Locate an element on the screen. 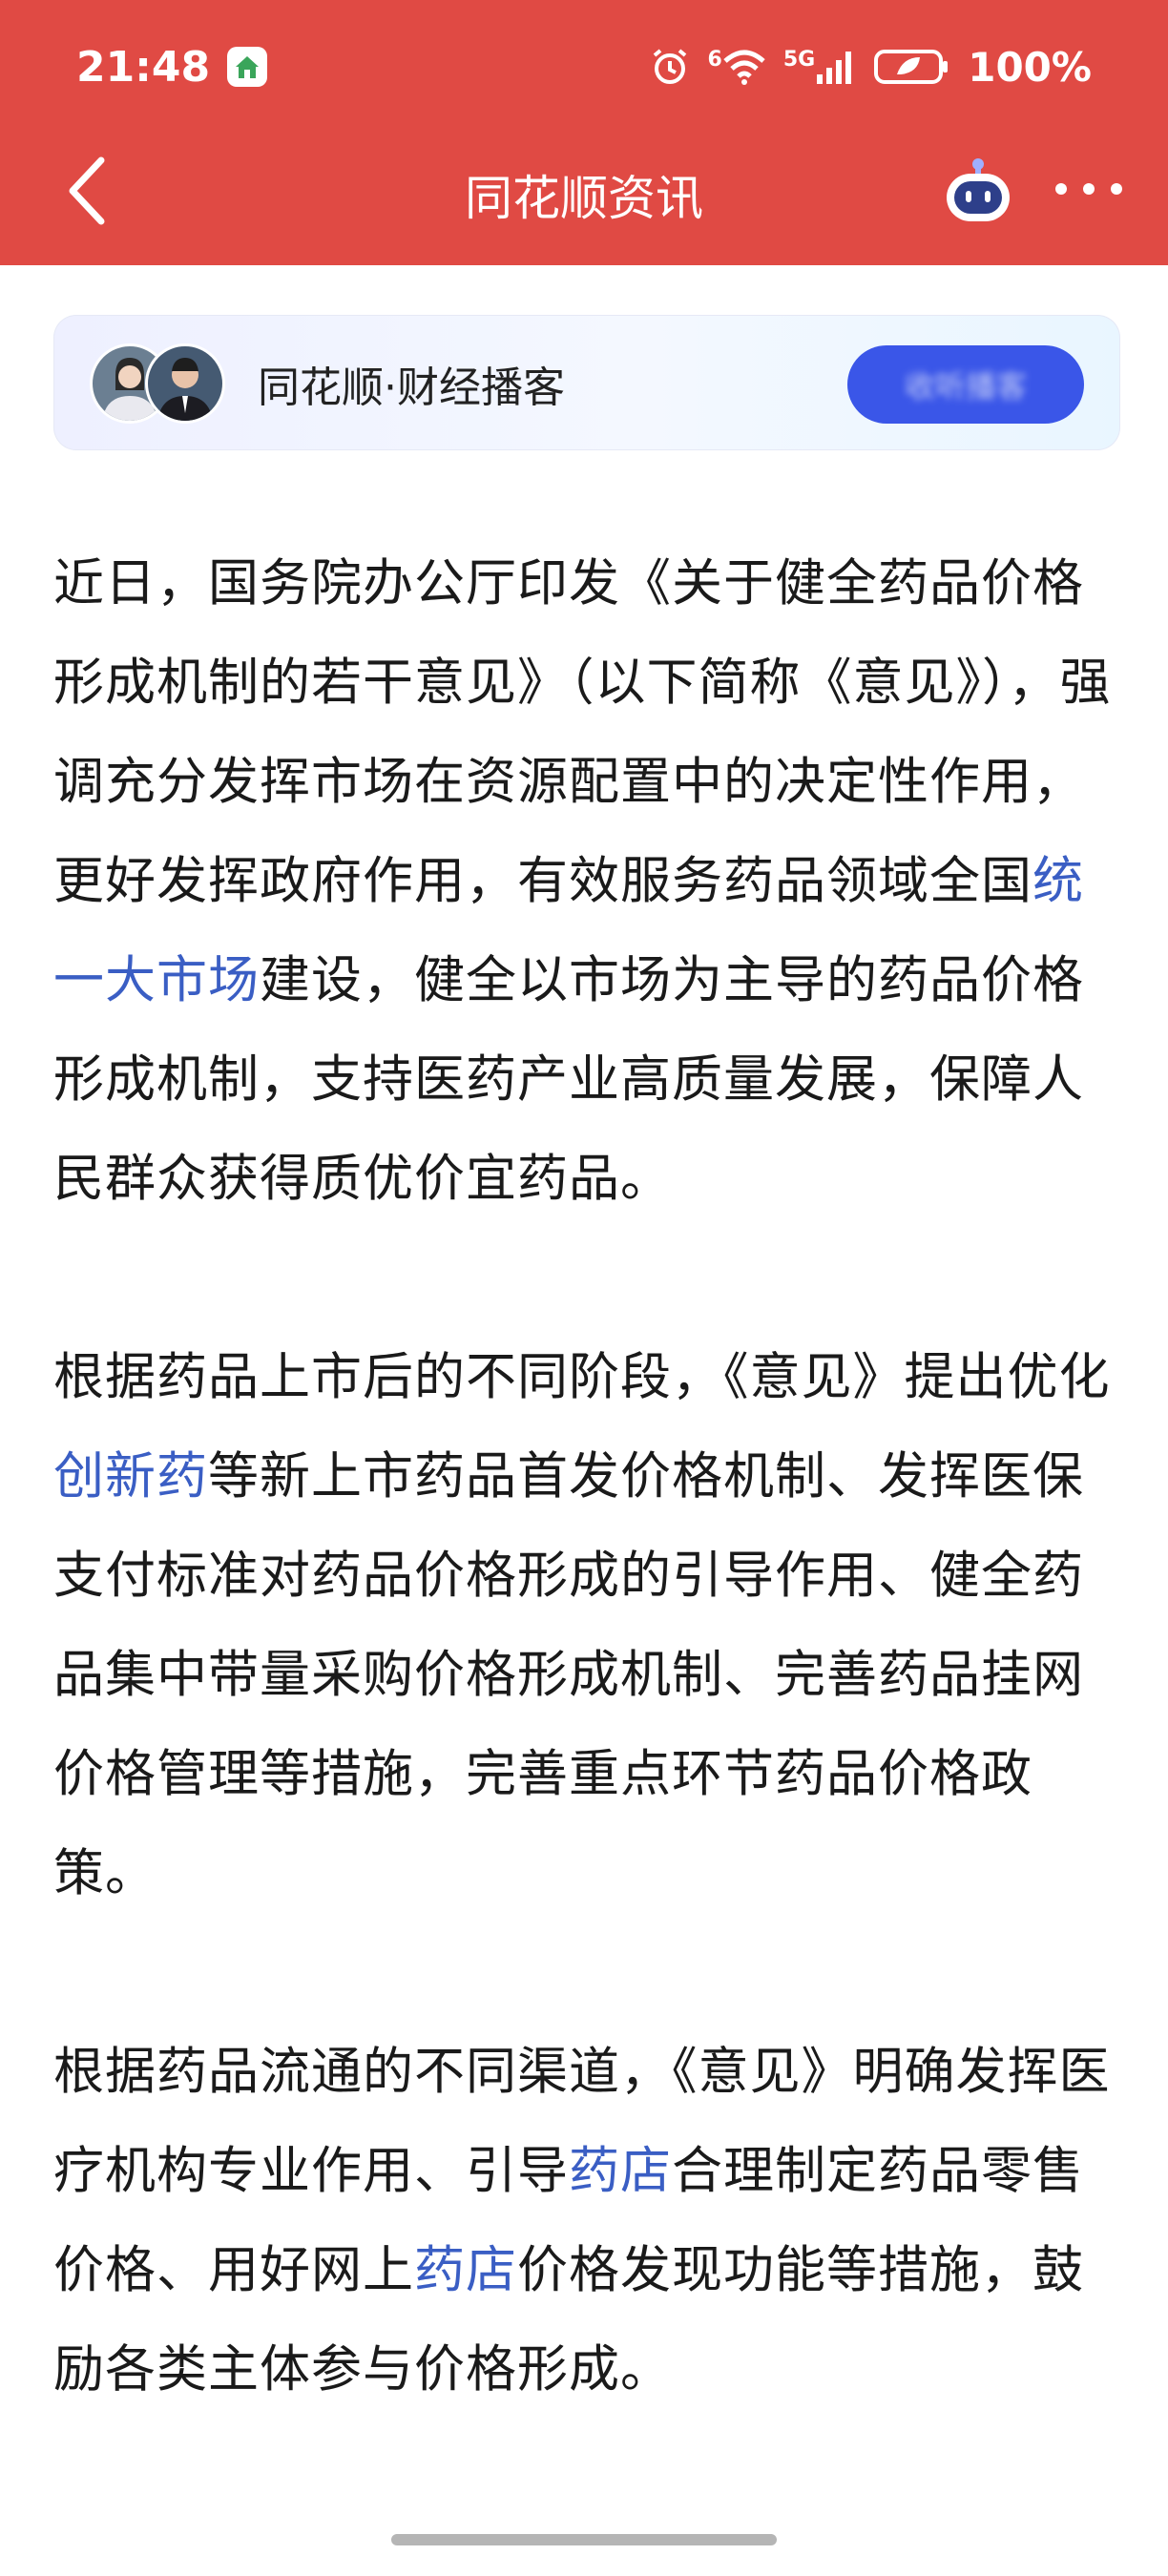 The height and width of the screenshot is (2576, 1168). title-bar: 同花顺资讯 is located at coordinates (584, 191).